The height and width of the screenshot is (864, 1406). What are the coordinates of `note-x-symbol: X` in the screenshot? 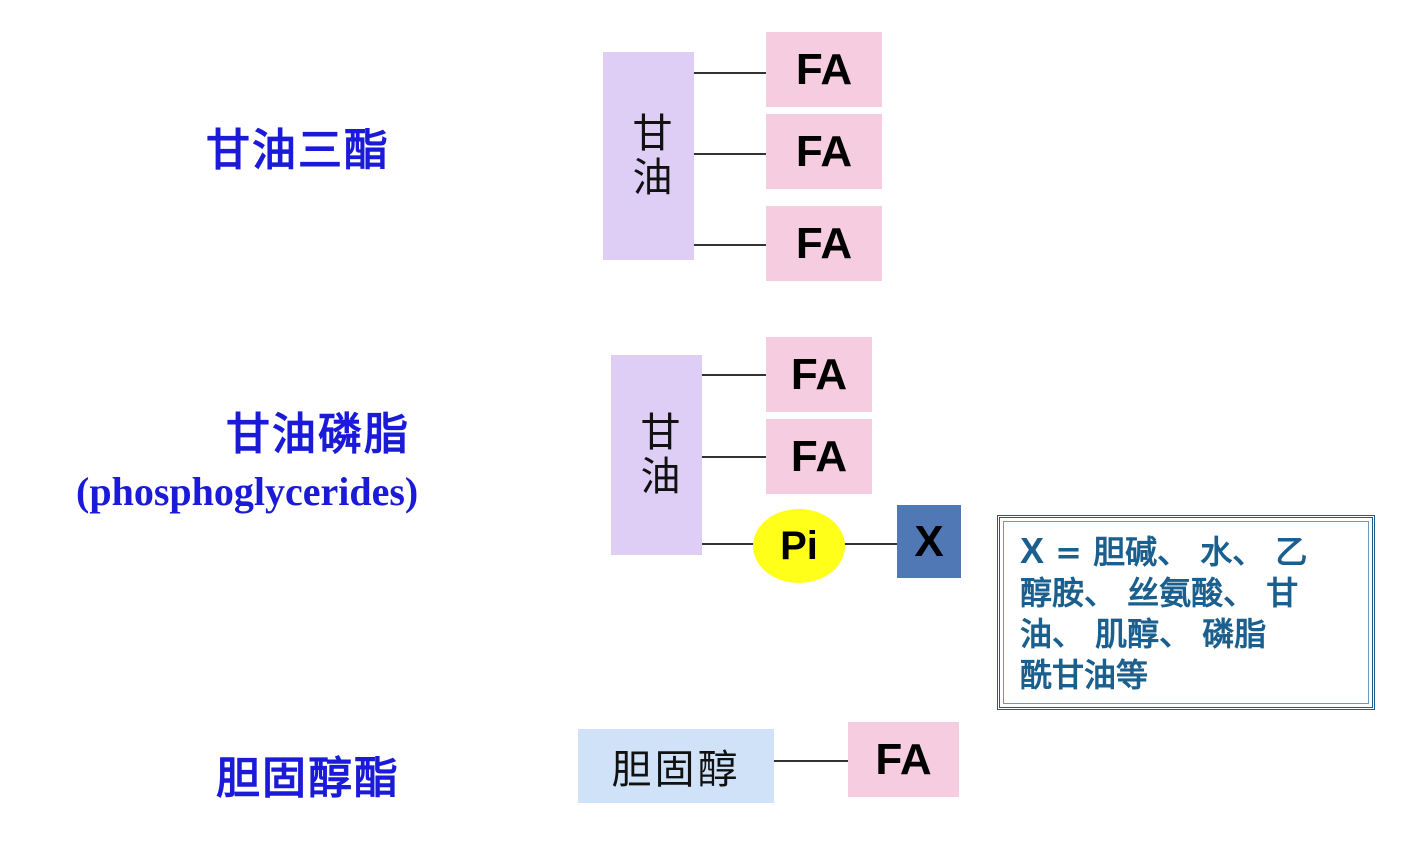 It's located at (1032, 550).